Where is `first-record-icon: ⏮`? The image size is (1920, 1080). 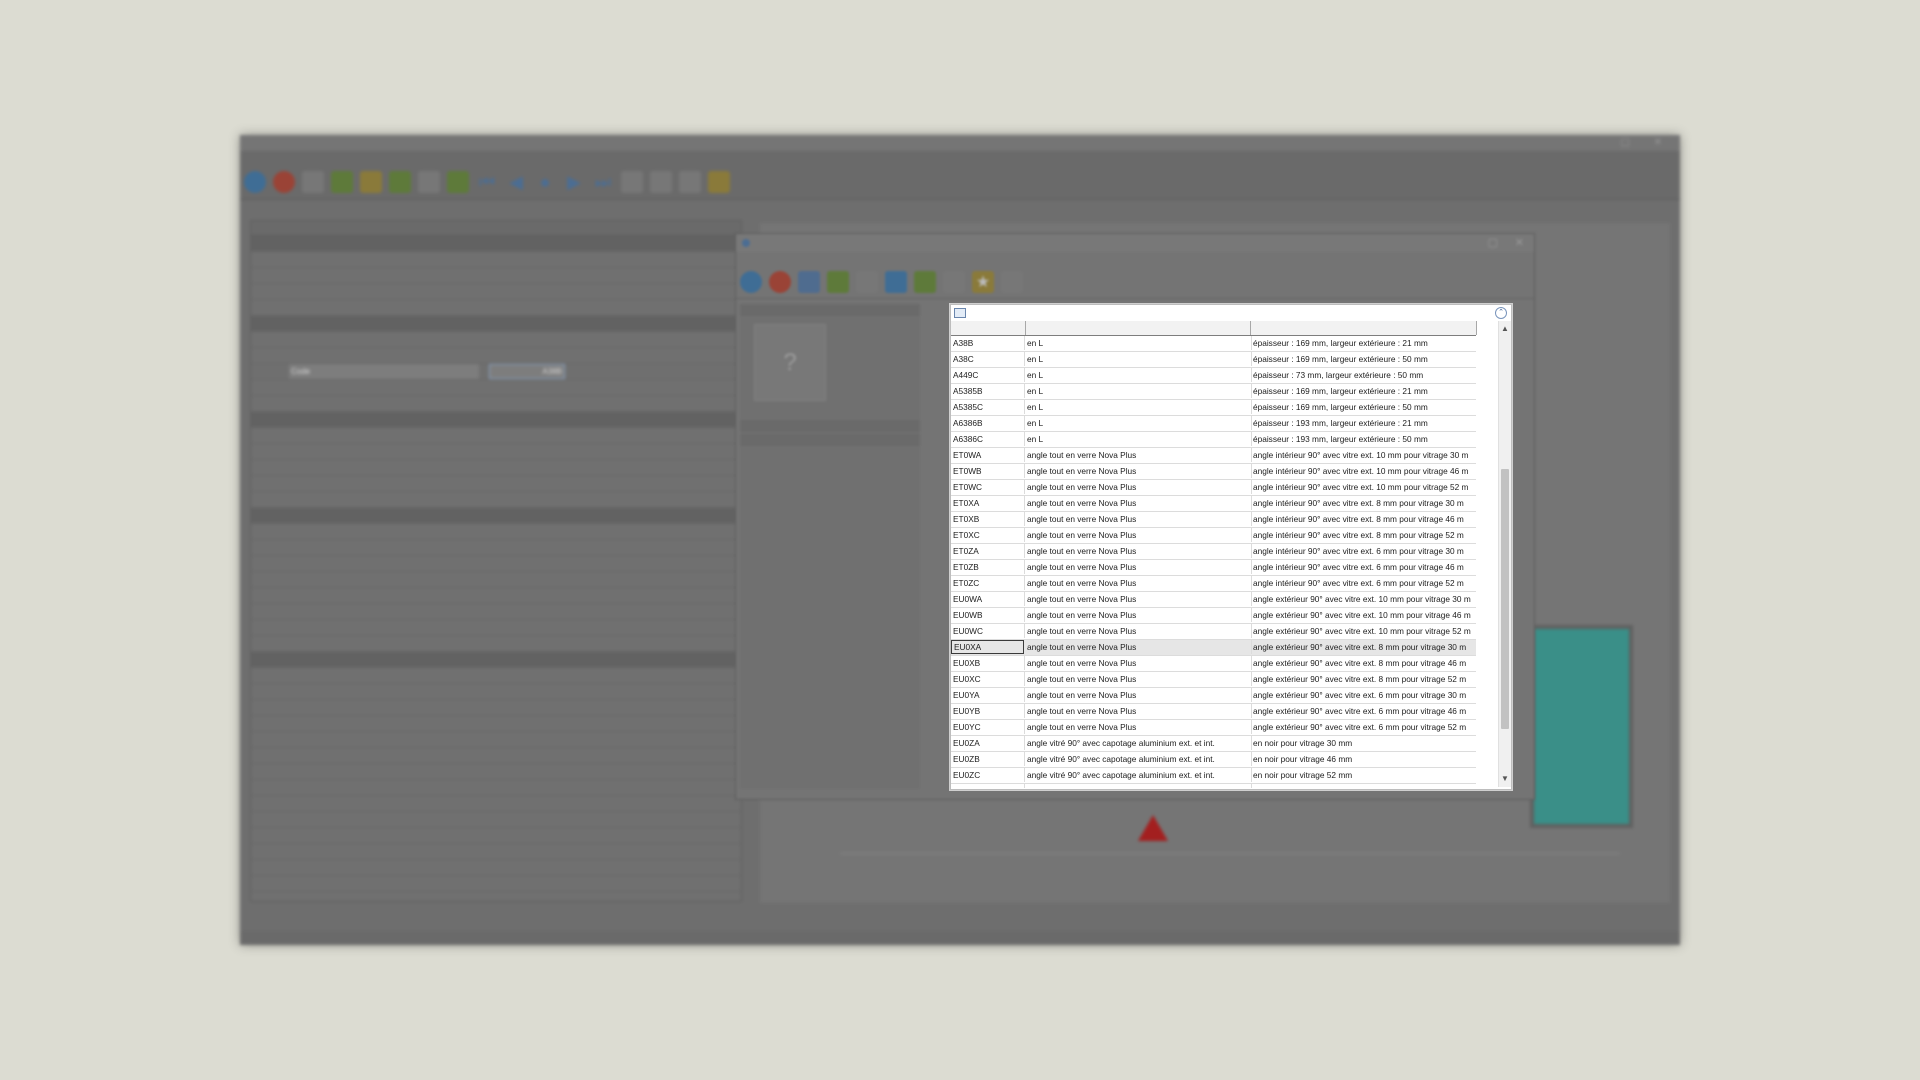 first-record-icon: ⏮ is located at coordinates (487, 182).